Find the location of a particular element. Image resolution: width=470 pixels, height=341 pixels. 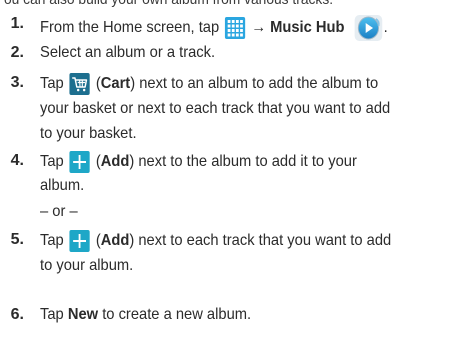

apps-grid-icon is located at coordinates (235, 28).